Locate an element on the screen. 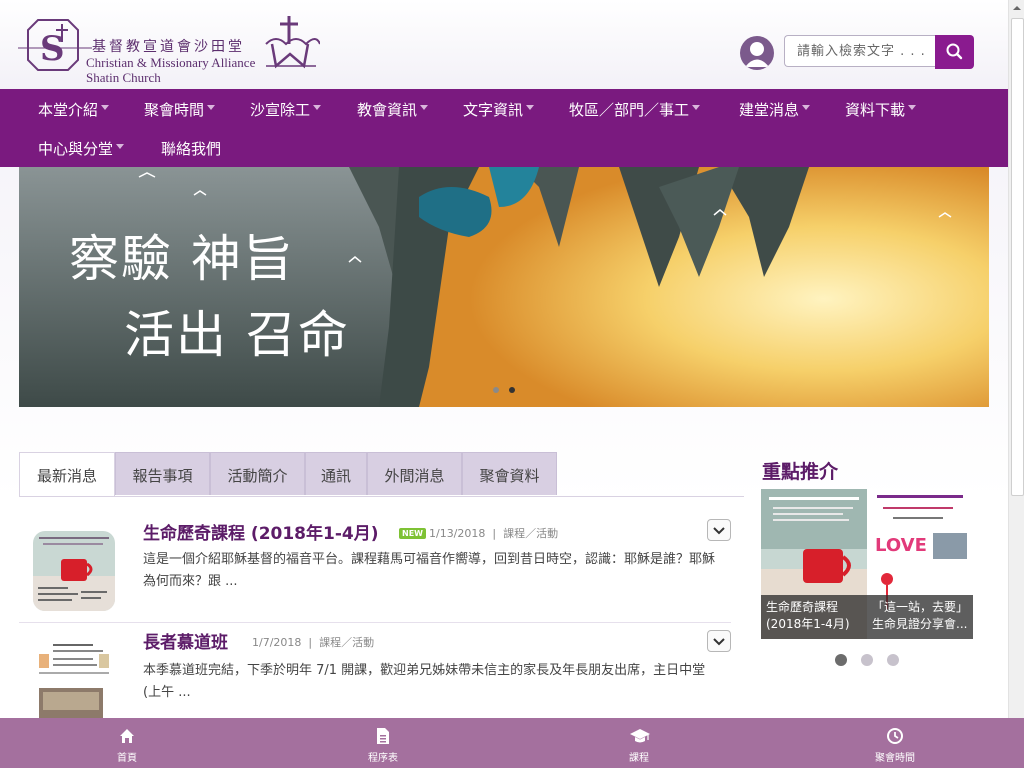 This screenshot has width=1024, height=772. page-scrollbar is located at coordinates (1016, 384).